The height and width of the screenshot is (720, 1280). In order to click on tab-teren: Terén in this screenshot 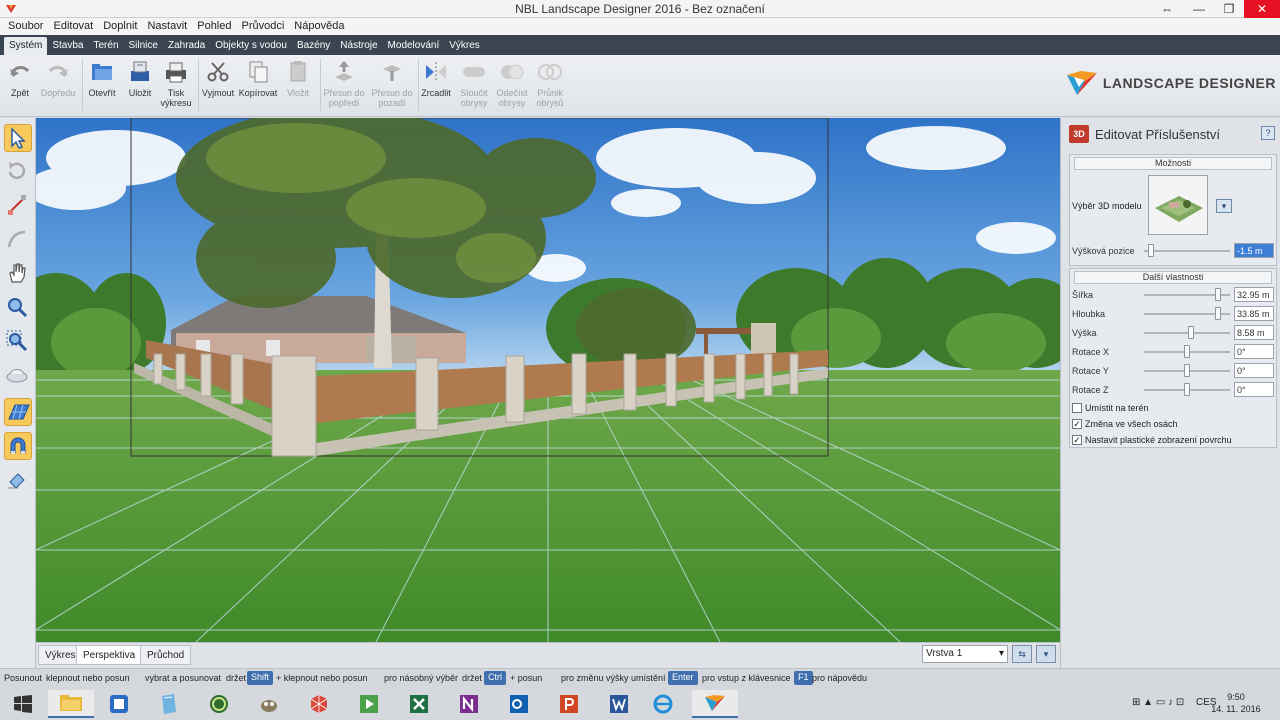, I will do `click(105, 46)`.